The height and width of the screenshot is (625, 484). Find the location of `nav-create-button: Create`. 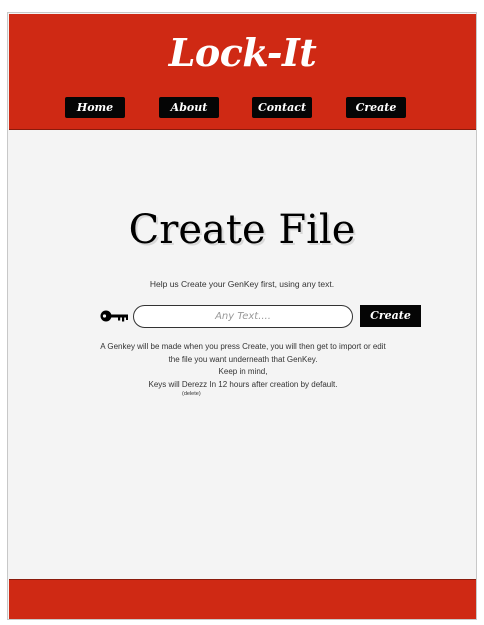

nav-create-button: Create is located at coordinates (376, 107).